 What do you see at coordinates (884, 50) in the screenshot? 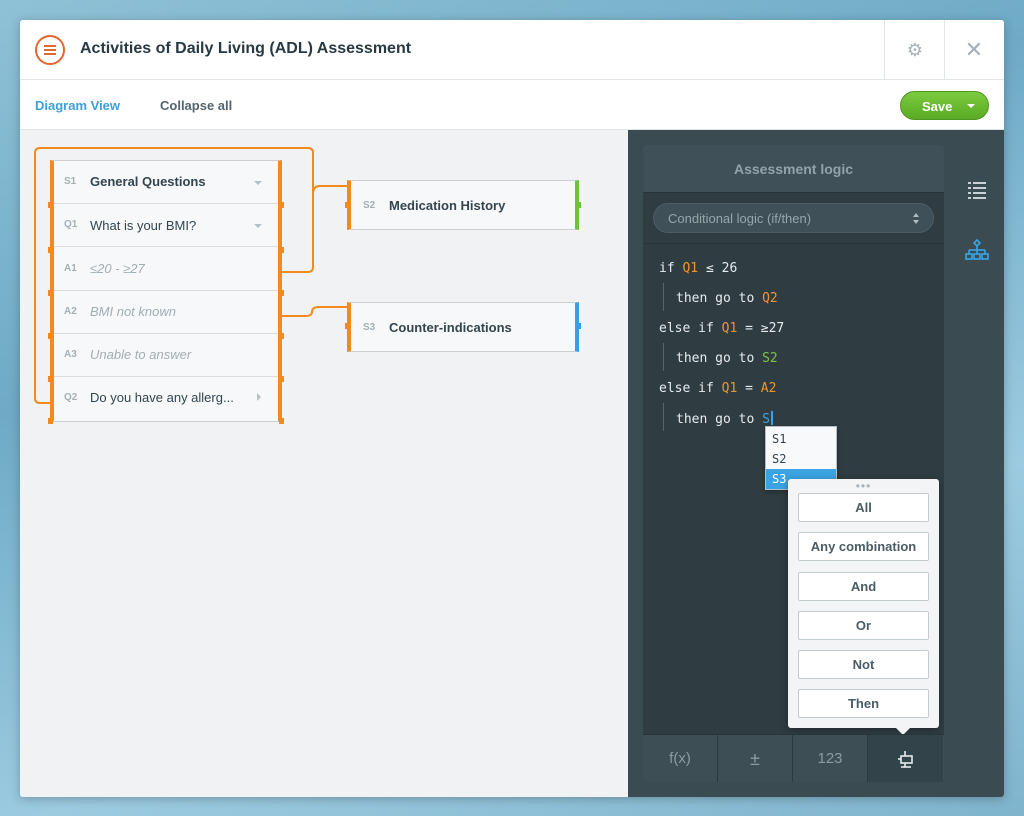
I see `header-divider` at bounding box center [884, 50].